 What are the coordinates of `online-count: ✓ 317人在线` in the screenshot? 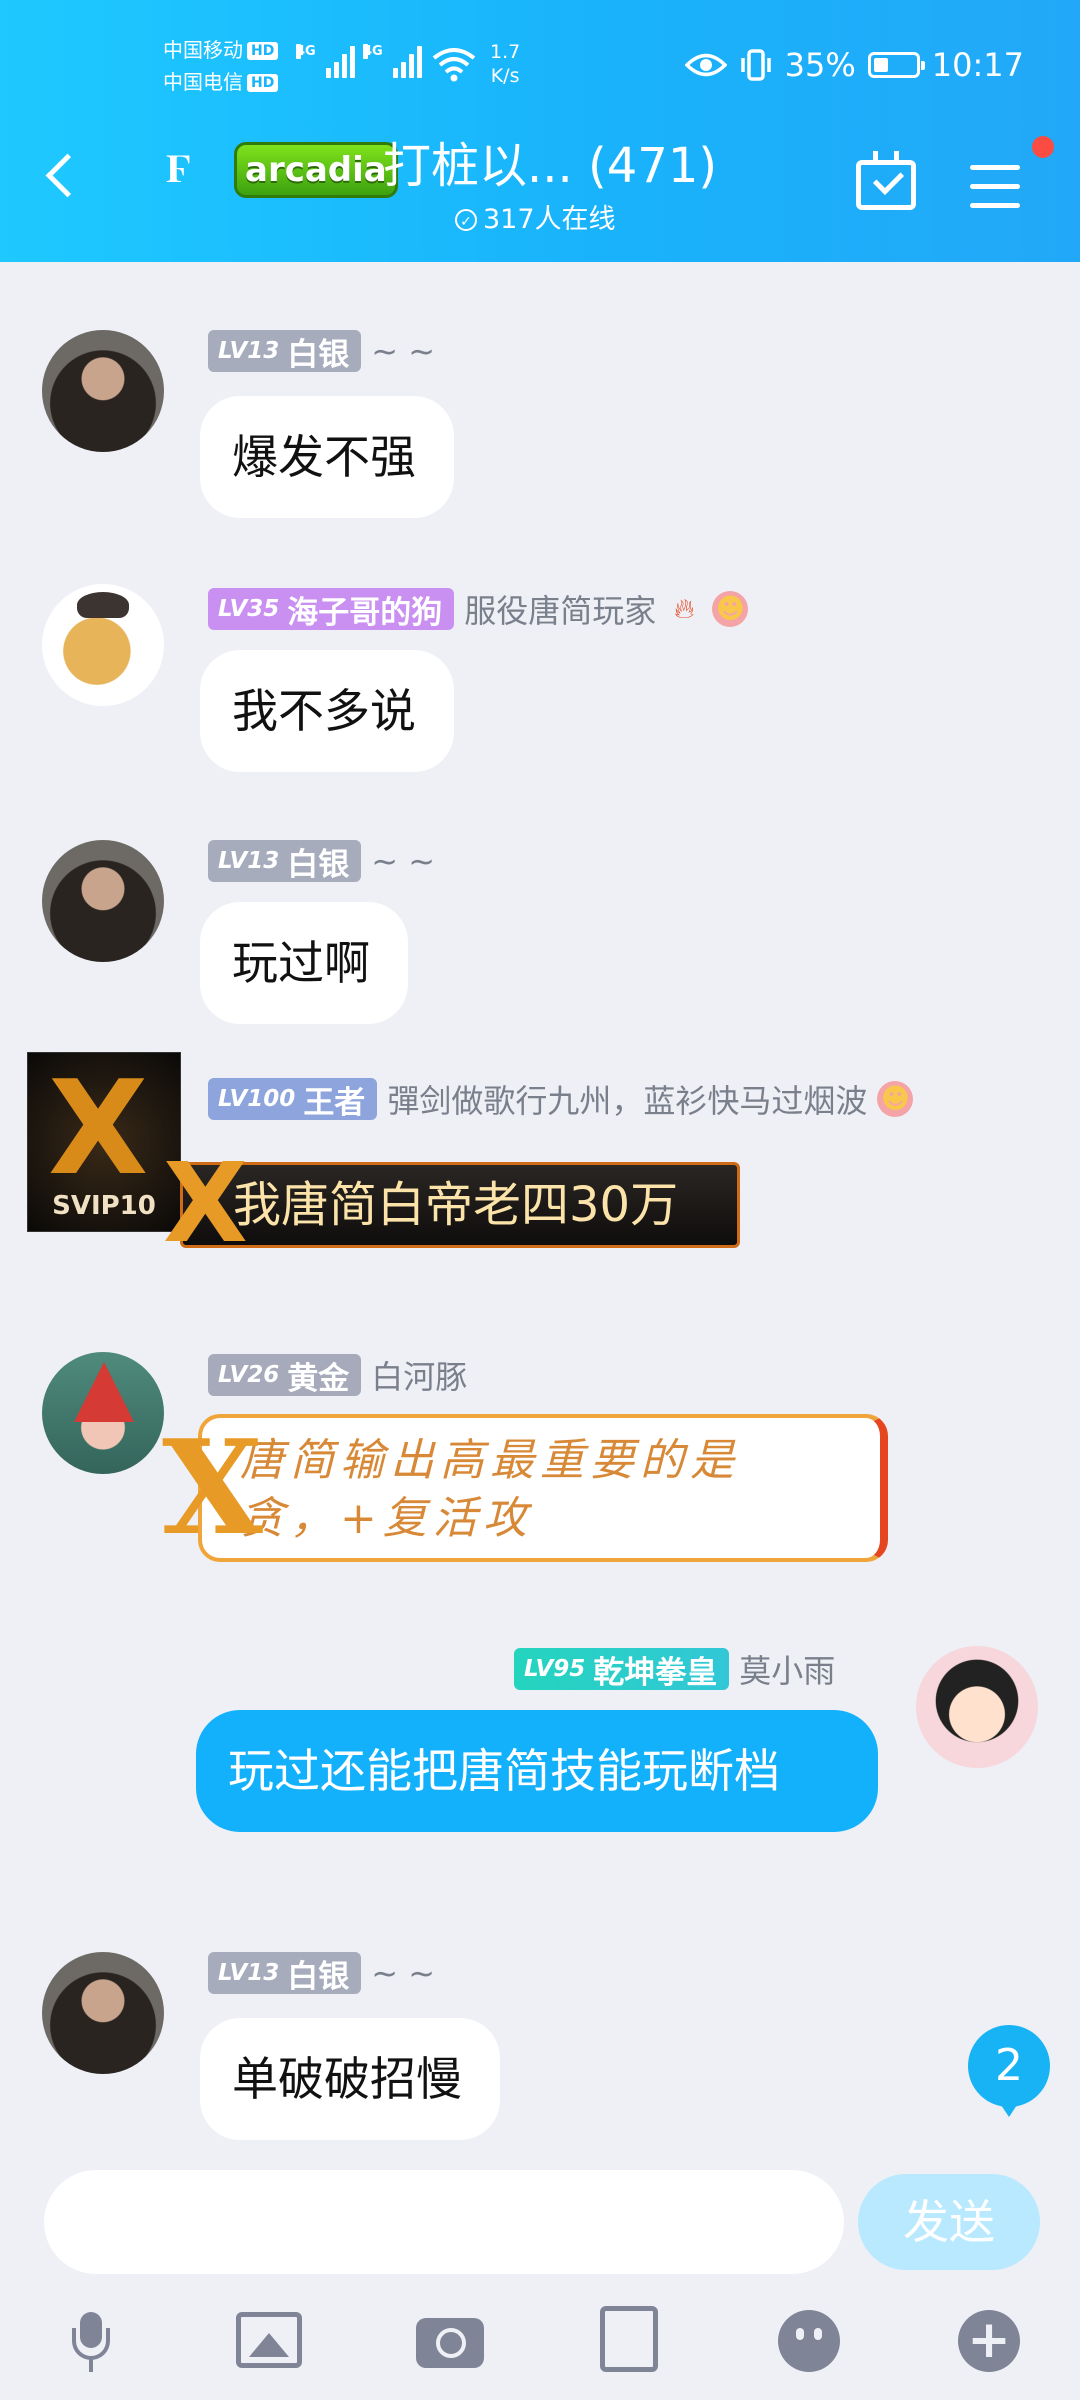 It's located at (535, 220).